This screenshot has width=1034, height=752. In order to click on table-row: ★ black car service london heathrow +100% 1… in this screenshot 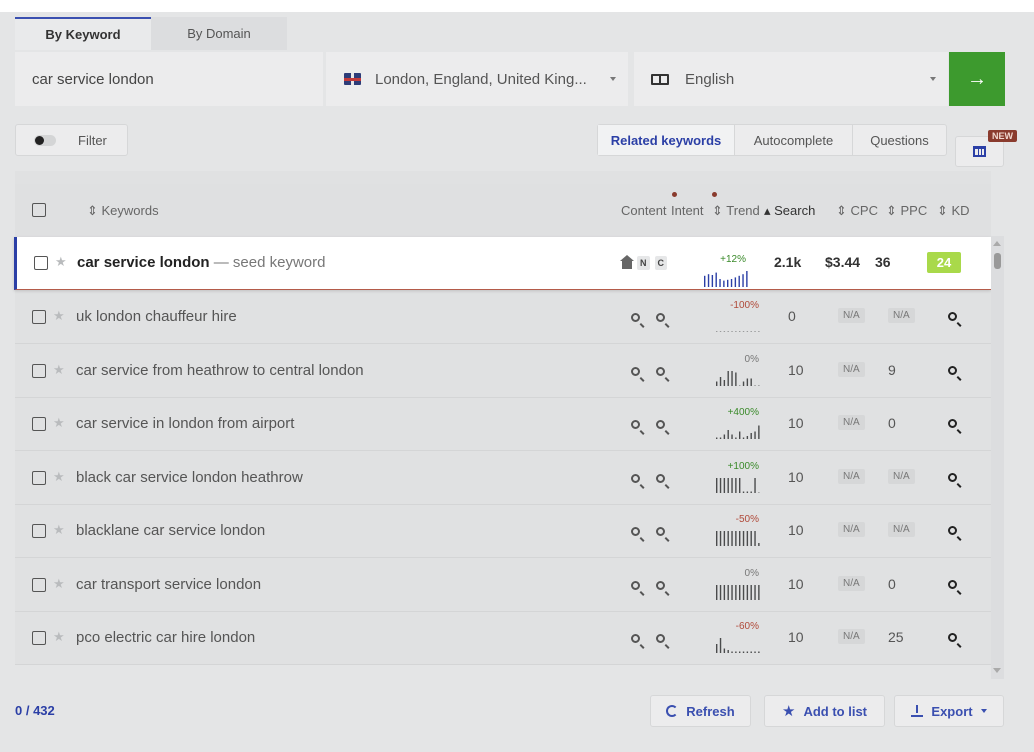, I will do `click(503, 478)`.